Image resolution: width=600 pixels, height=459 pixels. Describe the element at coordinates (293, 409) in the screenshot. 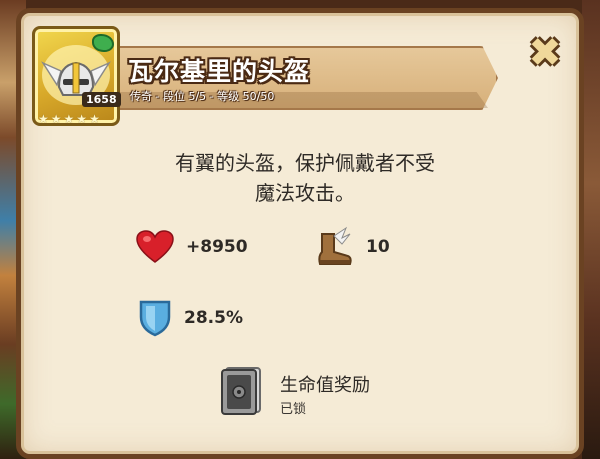

I see `bonus-status: 已锁` at that location.